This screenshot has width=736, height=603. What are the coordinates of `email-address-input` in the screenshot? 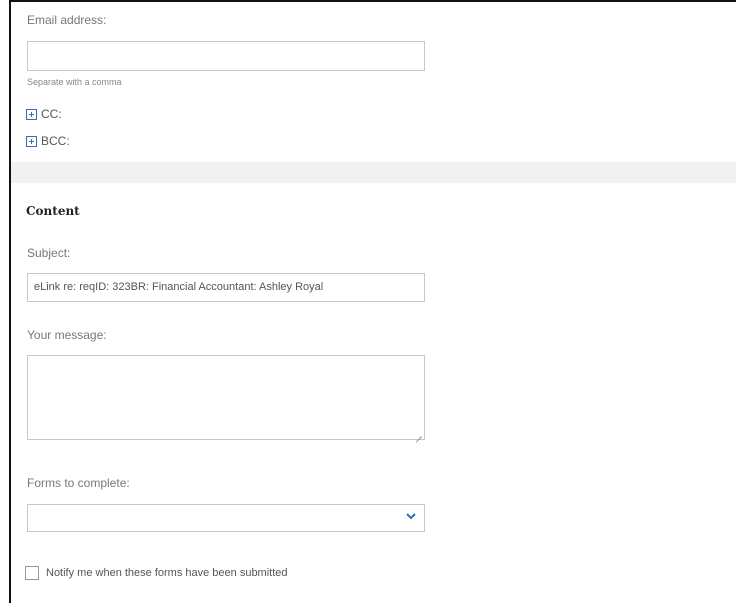 It's located at (226, 56).